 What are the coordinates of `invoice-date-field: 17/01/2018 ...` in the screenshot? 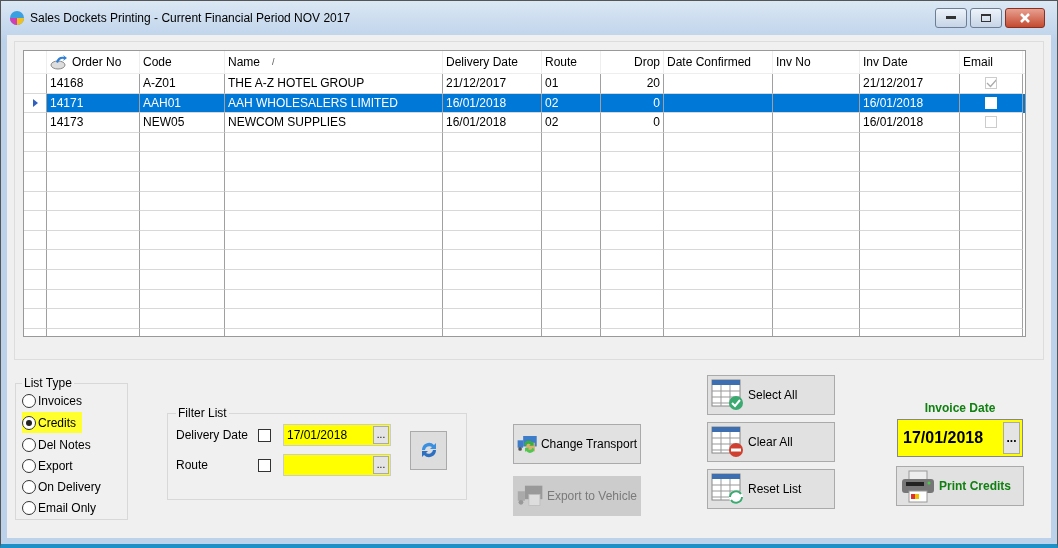 It's located at (960, 438).